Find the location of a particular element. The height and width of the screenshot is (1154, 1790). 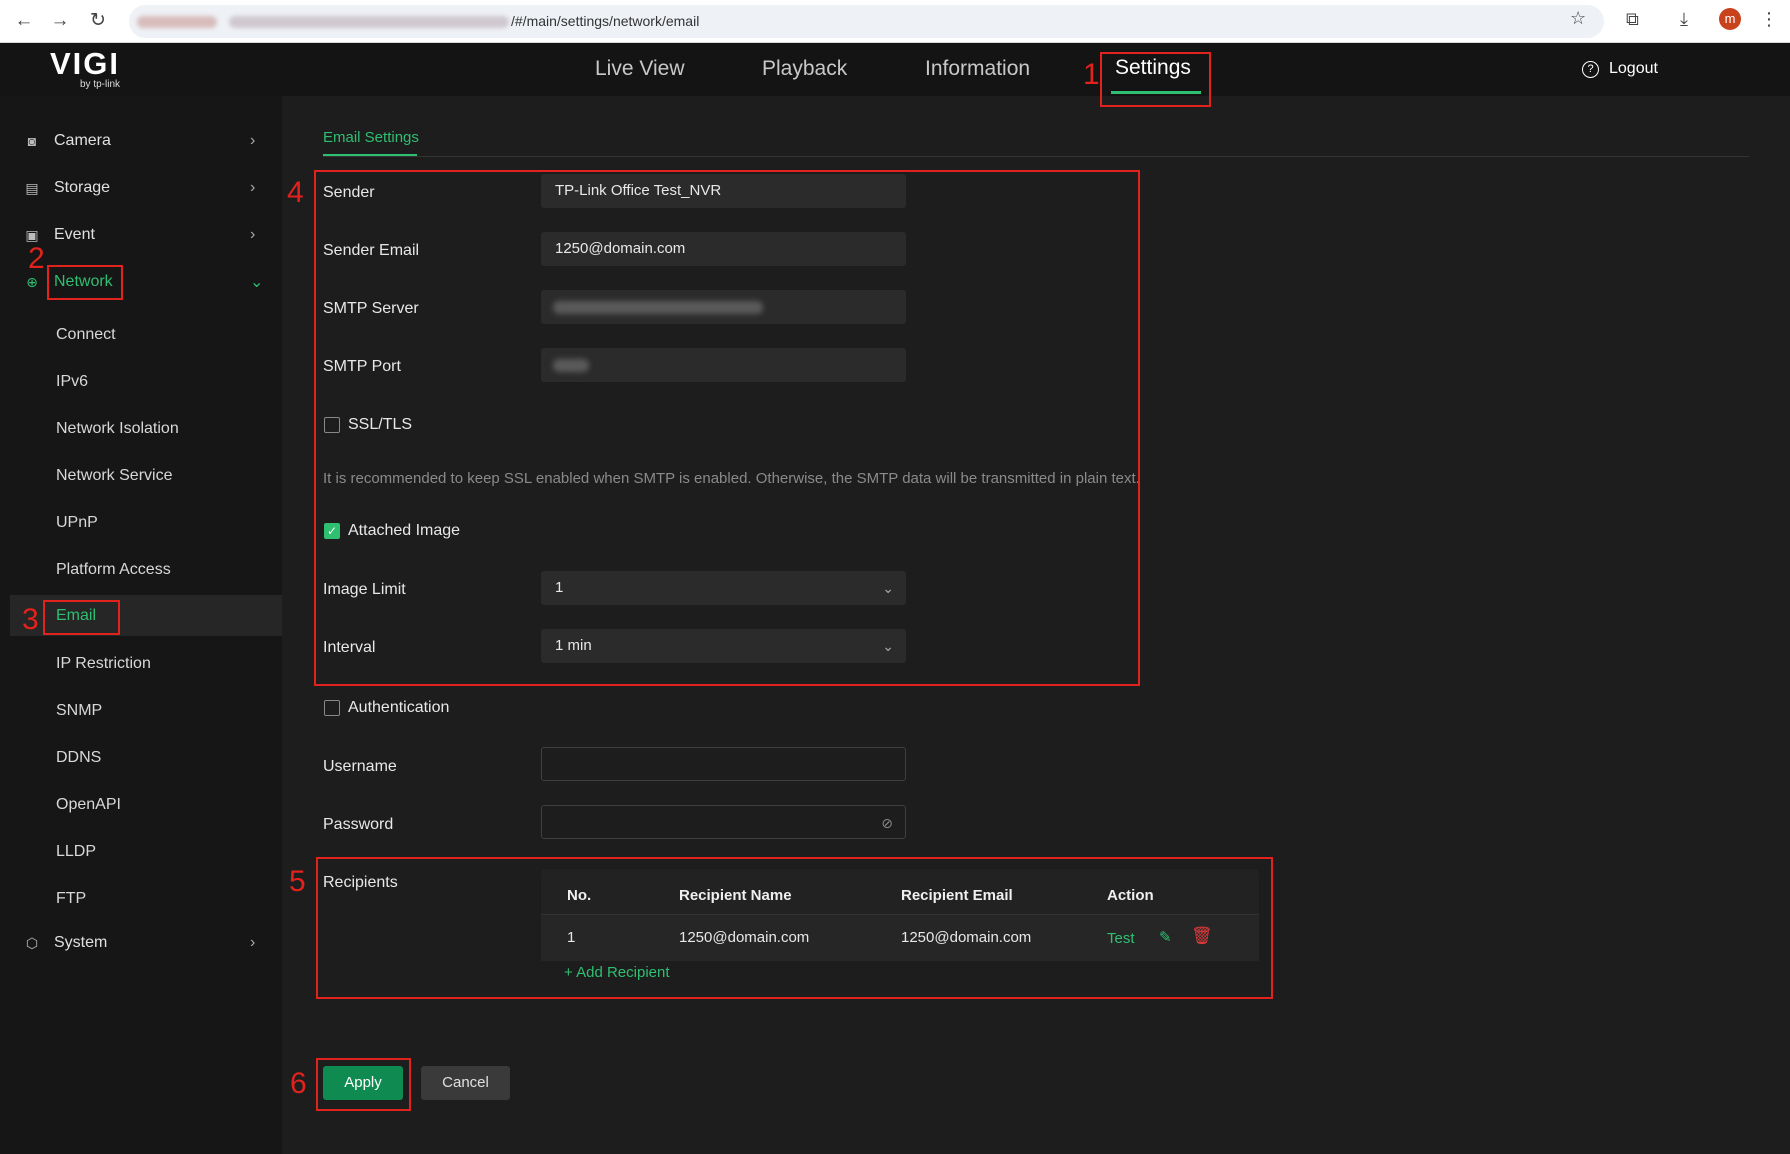

annotation-number-5: 5 is located at coordinates (297, 881).